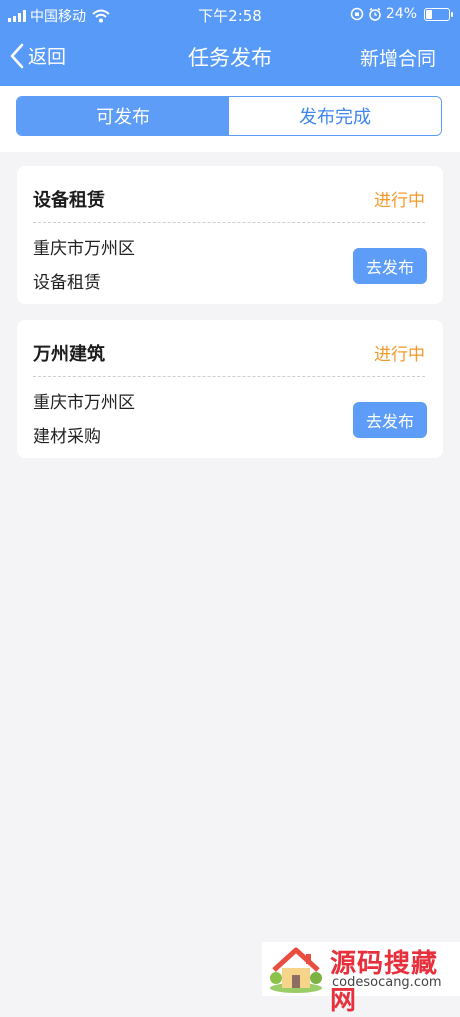 Image resolution: width=460 pixels, height=1017 pixels. Describe the element at coordinates (69, 354) in the screenshot. I see `card-title: 万州建筑` at that location.